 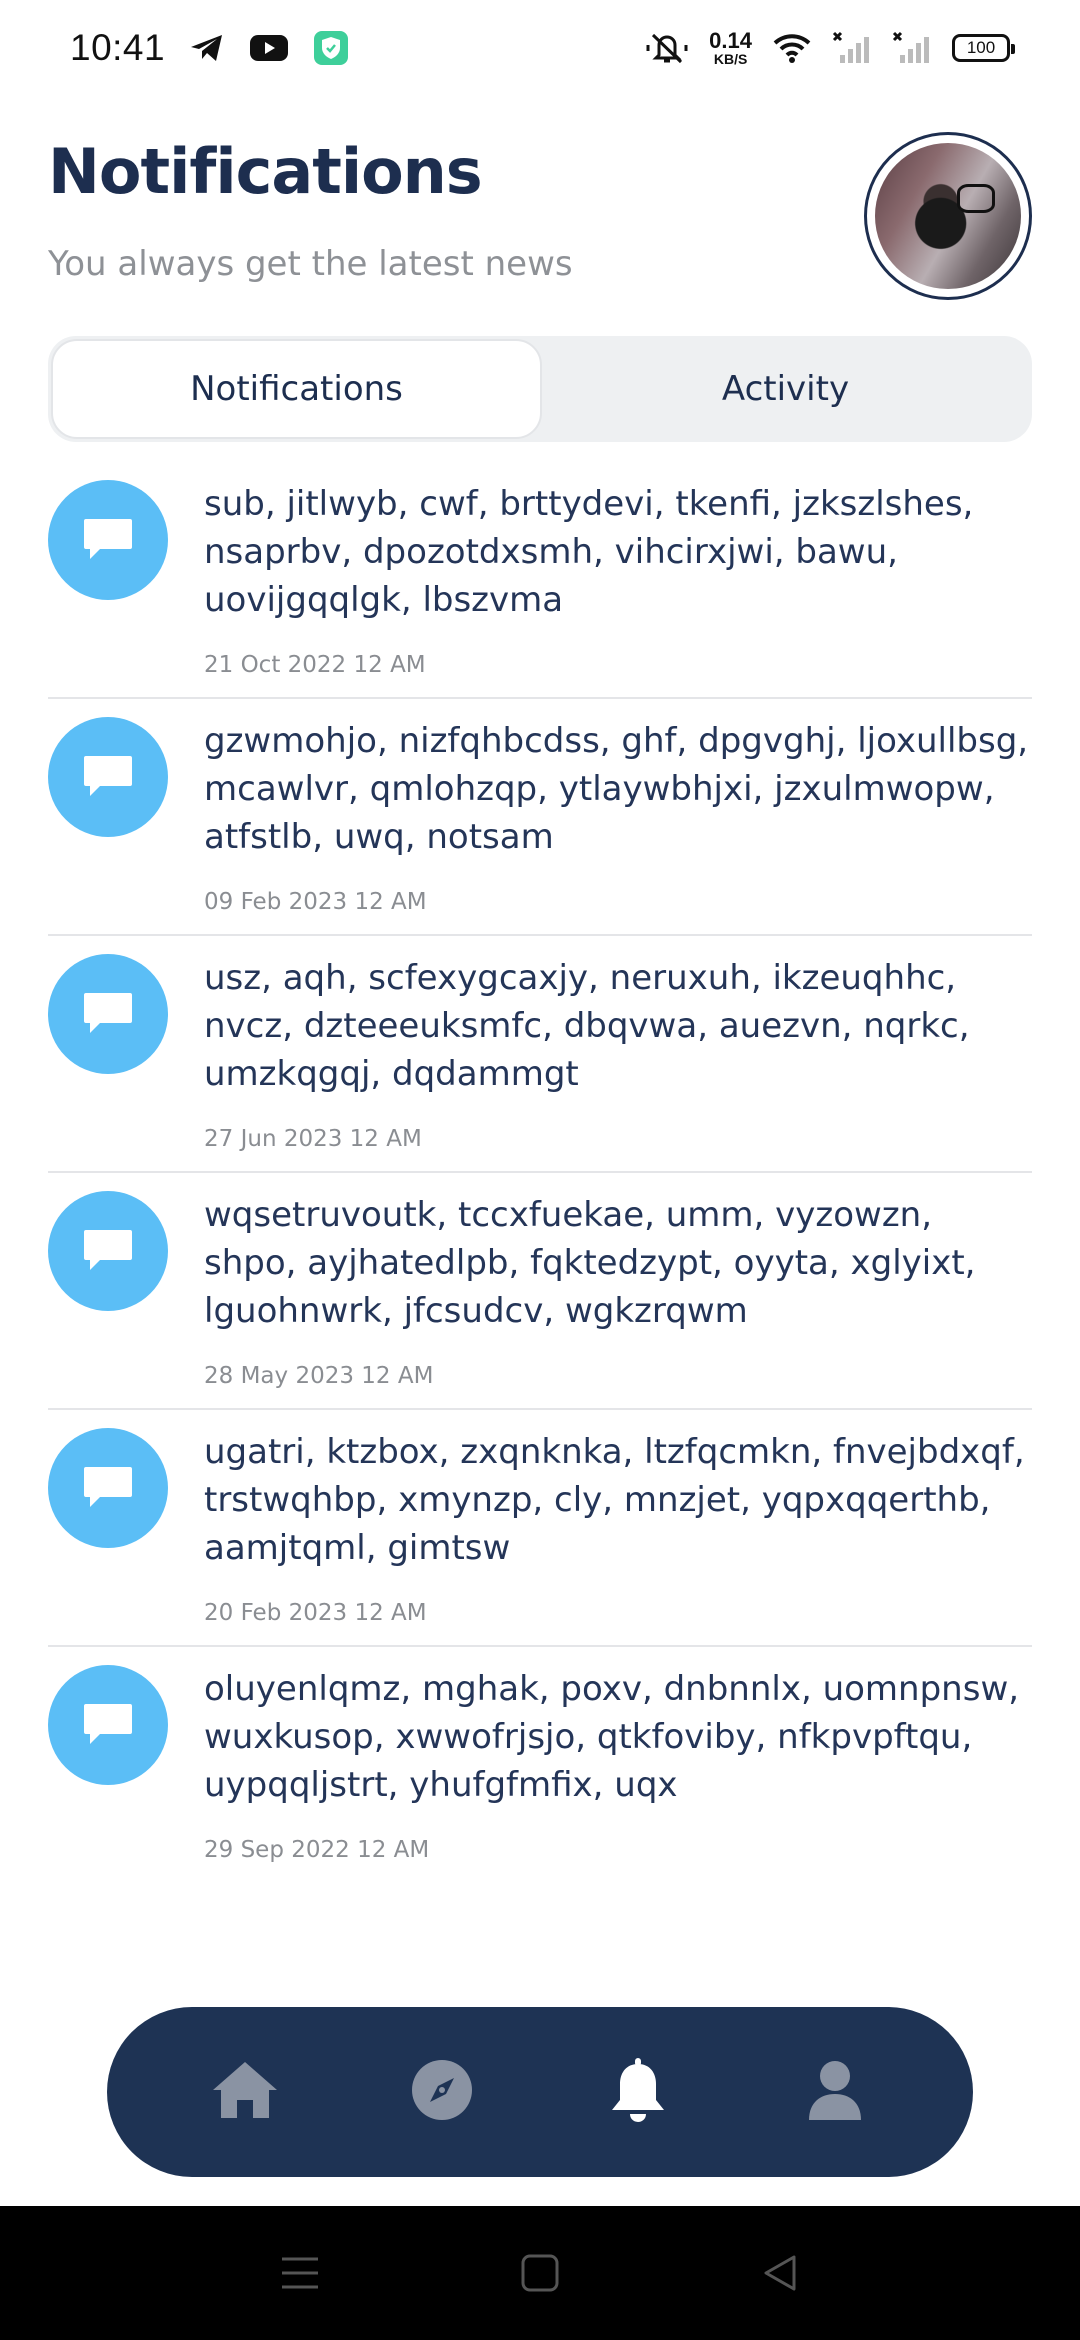 I want to click on nav-explore, so click(x=442, y=2092).